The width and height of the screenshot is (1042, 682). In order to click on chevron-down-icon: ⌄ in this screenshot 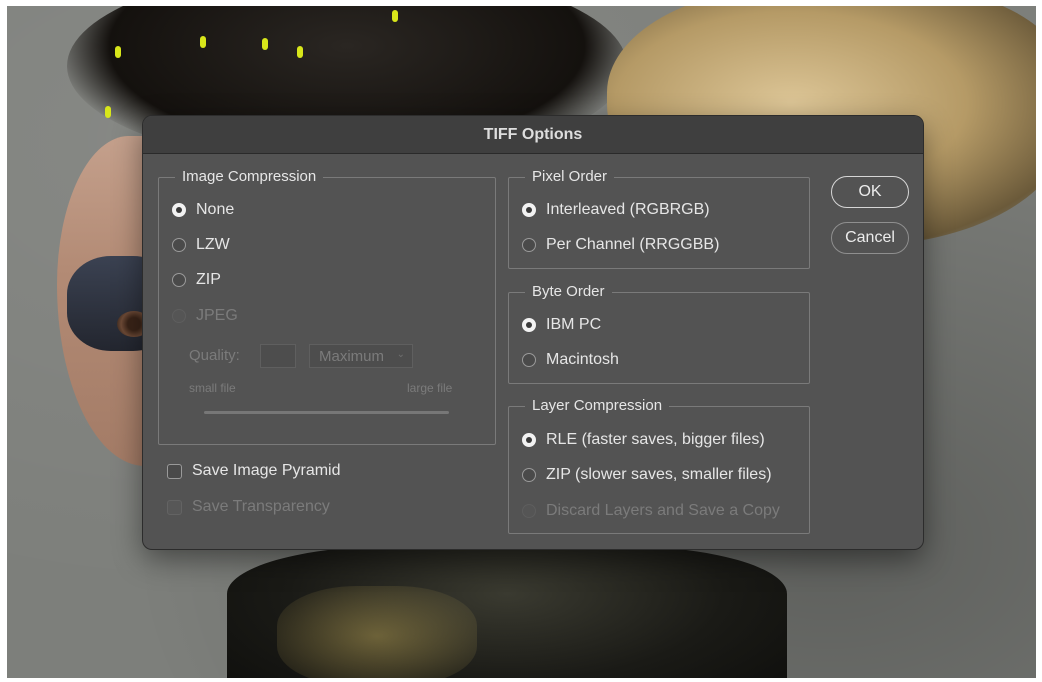, I will do `click(400, 354)`.